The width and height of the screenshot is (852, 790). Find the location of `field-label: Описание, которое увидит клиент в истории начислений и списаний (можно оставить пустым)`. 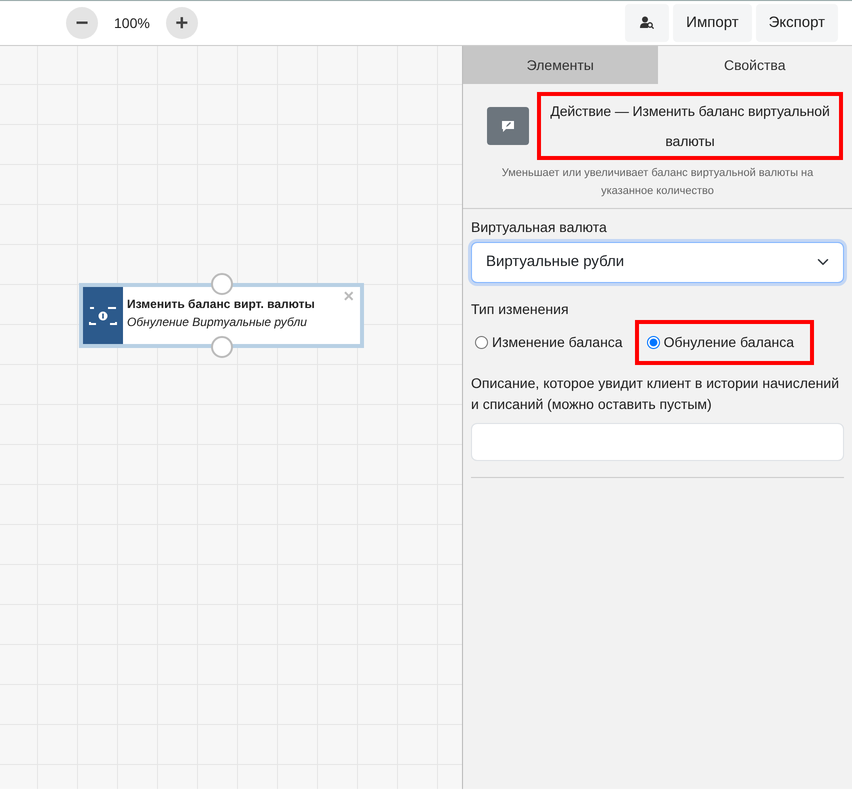

field-label: Описание, которое увидит клиент в истории начислений и списаний (можно оставить пустым) is located at coordinates (655, 394).